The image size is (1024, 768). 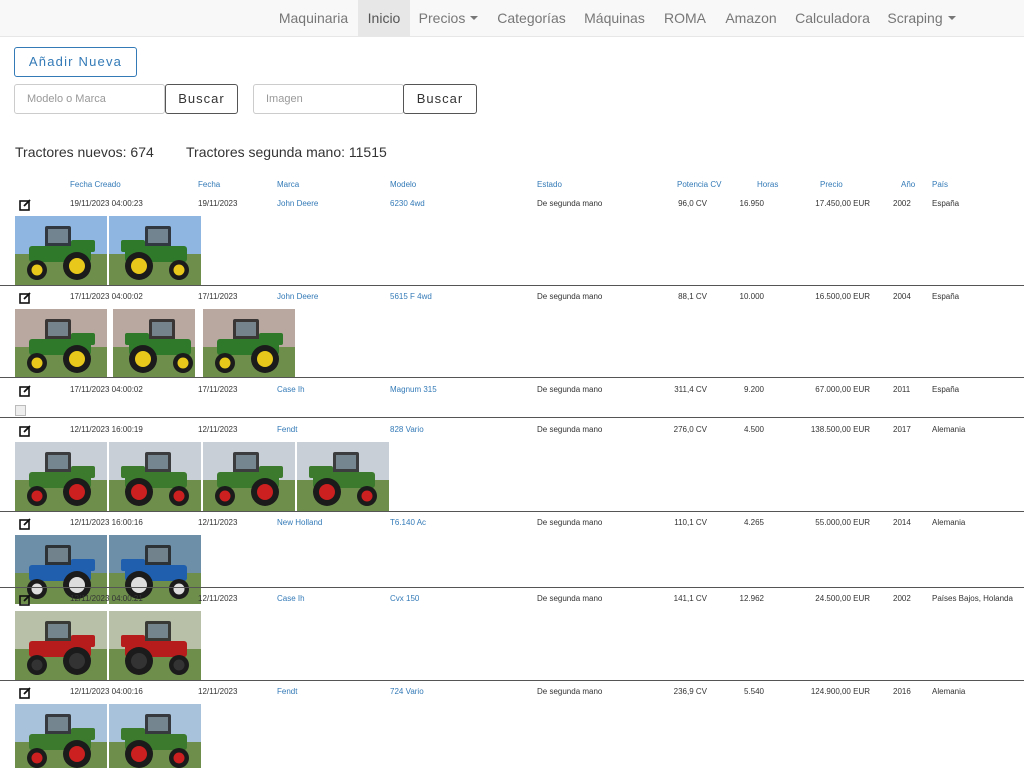 What do you see at coordinates (442, 18) in the screenshot?
I see `nav-precios-label: Precios` at bounding box center [442, 18].